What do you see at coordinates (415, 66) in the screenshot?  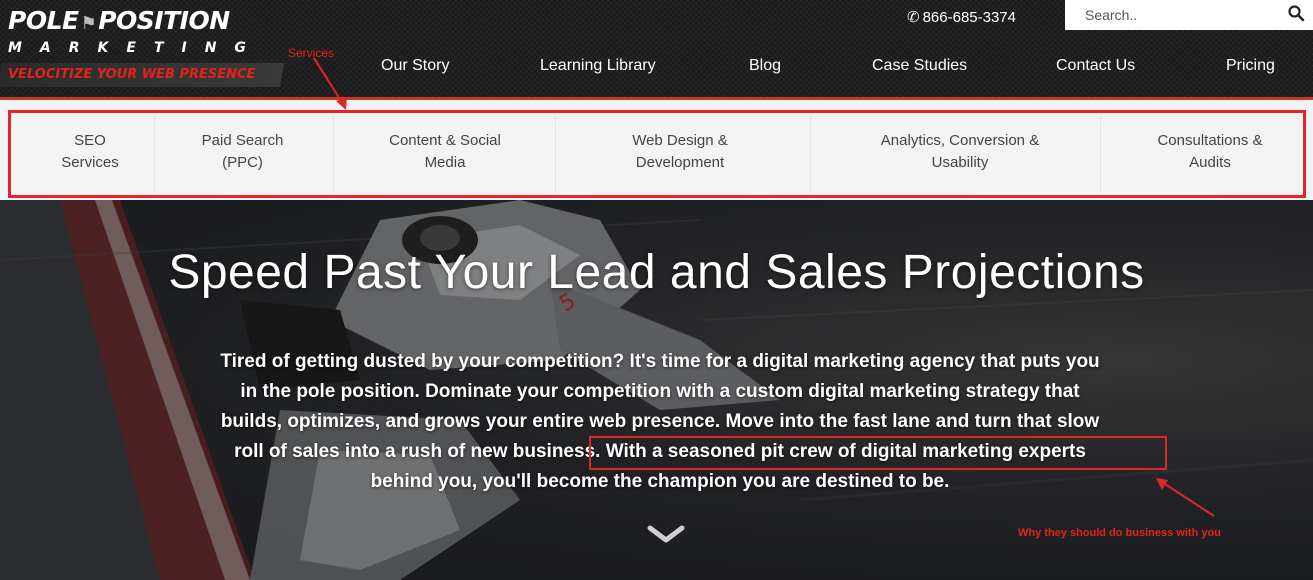 I see `nav-our-story: Our Story` at bounding box center [415, 66].